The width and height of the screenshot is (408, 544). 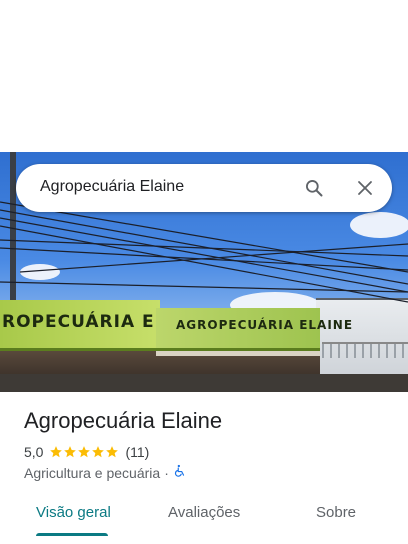 What do you see at coordinates (92, 472) in the screenshot?
I see `place-category: Agricultura e pecuária` at bounding box center [92, 472].